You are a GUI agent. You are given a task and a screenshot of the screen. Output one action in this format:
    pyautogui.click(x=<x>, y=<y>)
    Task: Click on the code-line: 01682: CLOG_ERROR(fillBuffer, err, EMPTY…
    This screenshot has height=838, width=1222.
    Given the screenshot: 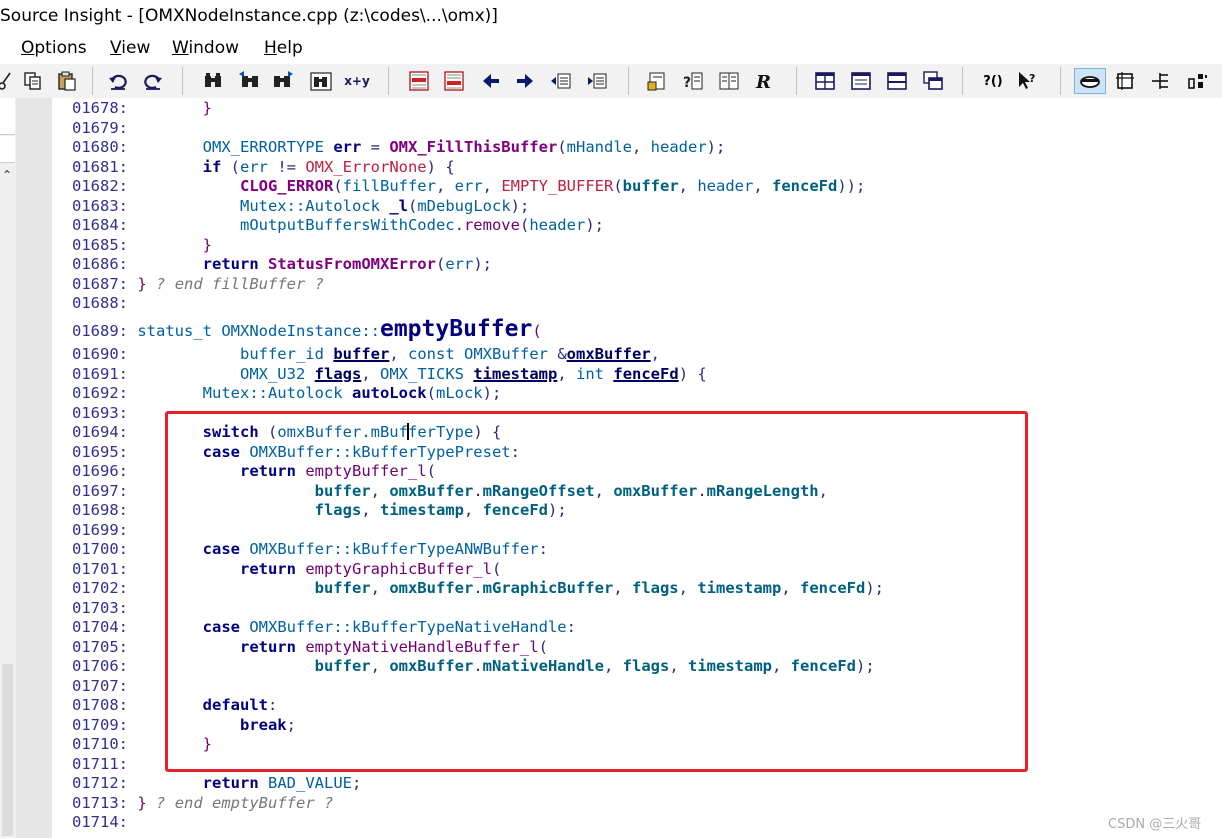 What is the action you would take?
    pyautogui.click(x=469, y=186)
    